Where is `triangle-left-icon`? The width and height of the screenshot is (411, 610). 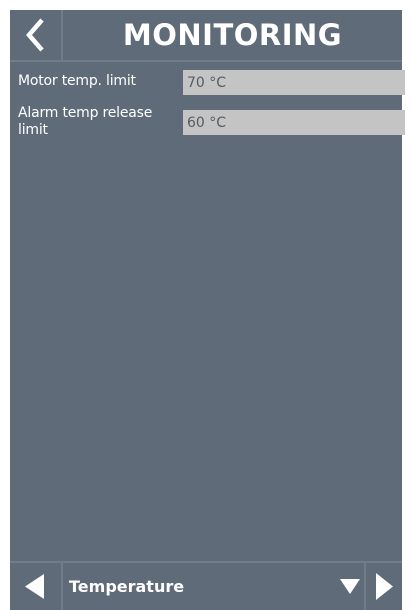 triangle-left-icon is located at coordinates (34, 586).